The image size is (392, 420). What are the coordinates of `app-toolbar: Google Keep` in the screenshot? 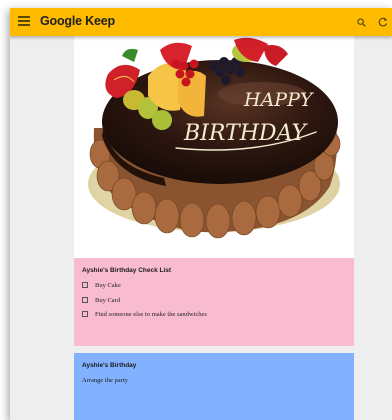 It's located at (201, 22).